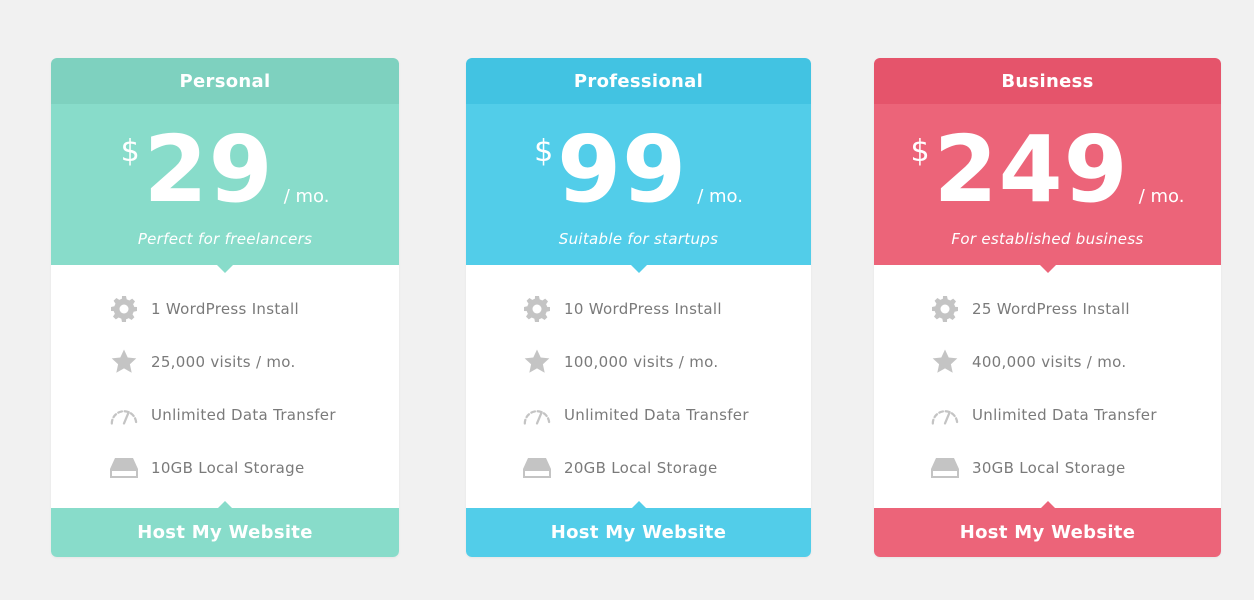 The image size is (1254, 600). What do you see at coordinates (643, 308) in the screenshot?
I see `feature-text: 10 WordPress Install` at bounding box center [643, 308].